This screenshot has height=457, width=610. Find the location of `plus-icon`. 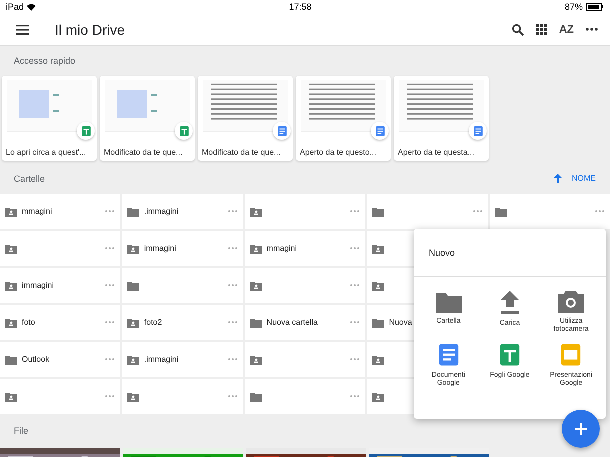

plus-icon is located at coordinates (581, 429).